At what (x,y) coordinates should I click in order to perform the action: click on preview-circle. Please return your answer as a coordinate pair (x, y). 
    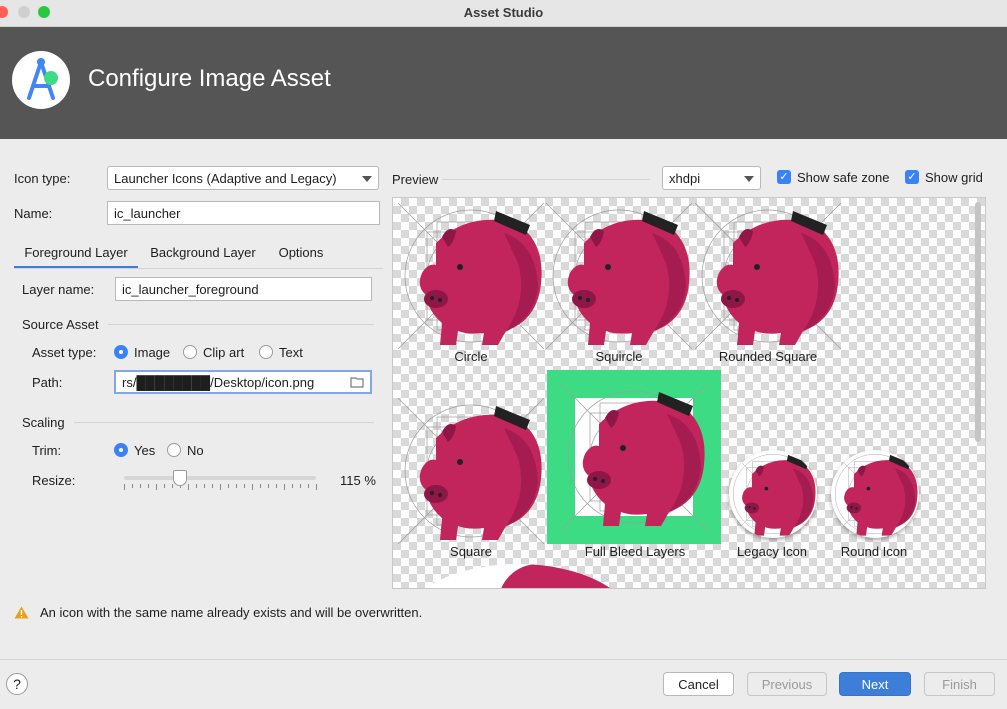
    Looking at the image, I should click on (471, 276).